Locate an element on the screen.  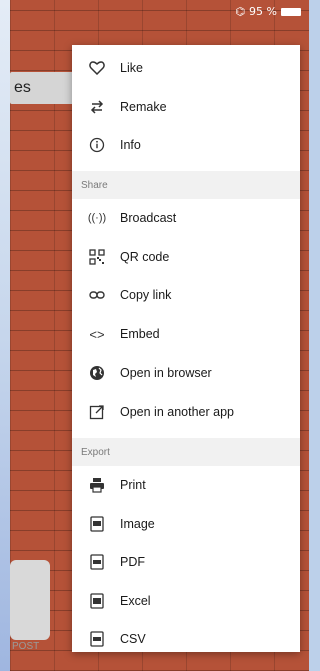
qr-code-icon is located at coordinates (97, 257).